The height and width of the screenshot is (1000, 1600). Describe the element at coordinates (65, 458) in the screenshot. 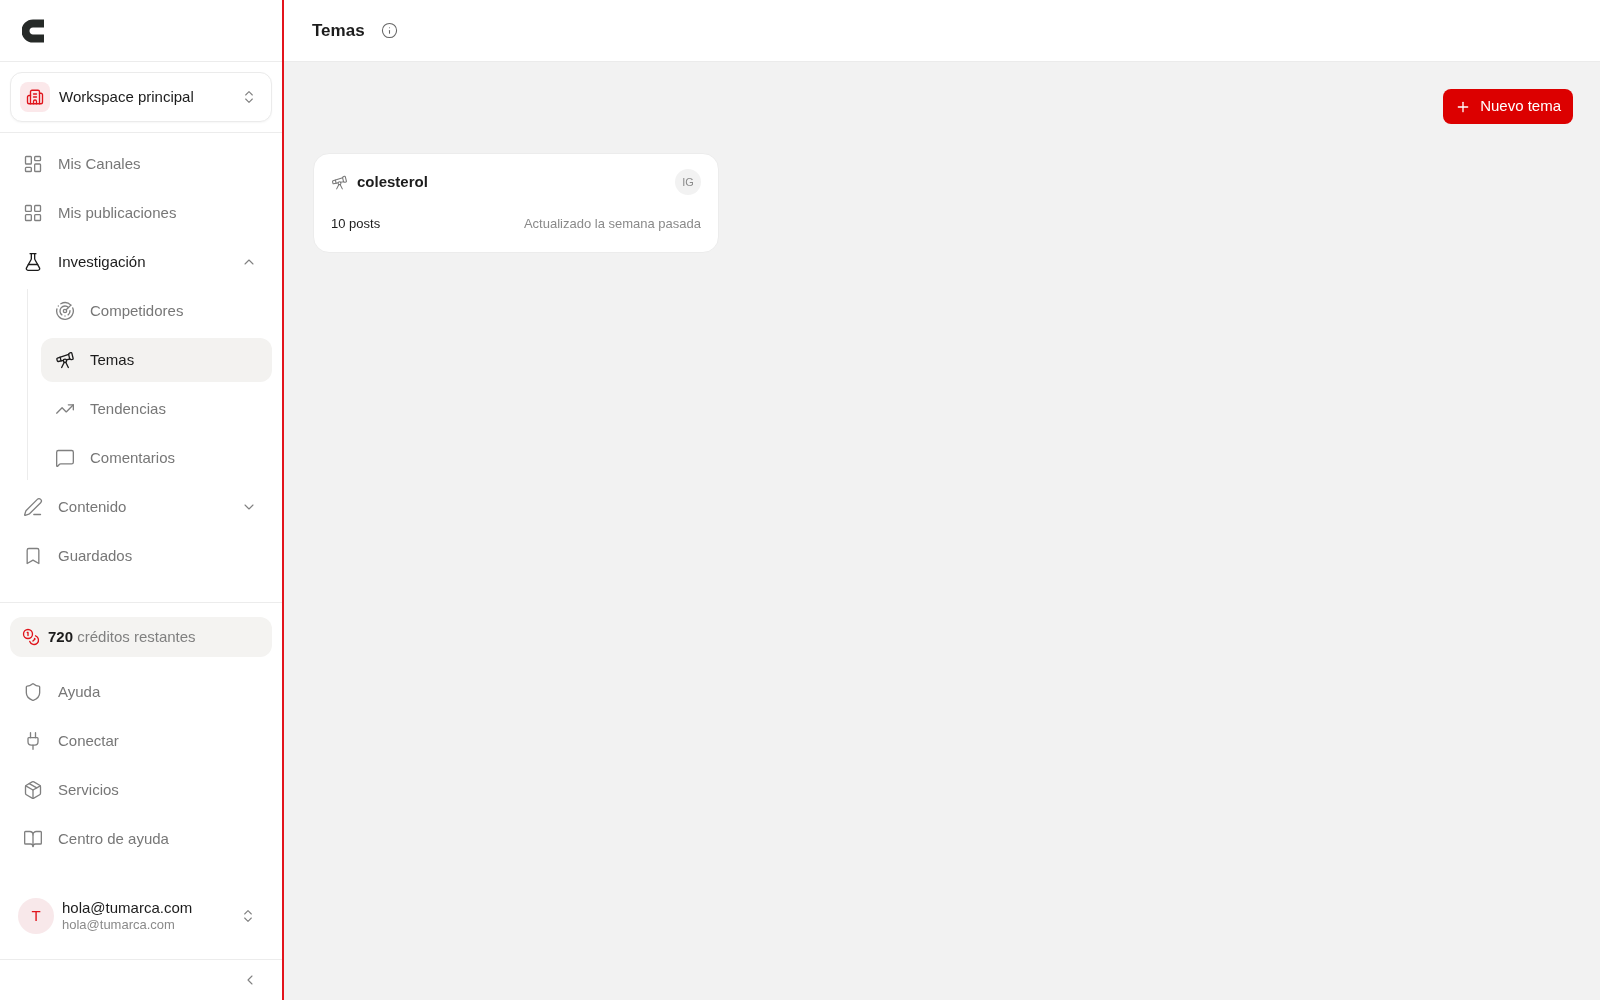

I see `speech-bubble-icon` at that location.